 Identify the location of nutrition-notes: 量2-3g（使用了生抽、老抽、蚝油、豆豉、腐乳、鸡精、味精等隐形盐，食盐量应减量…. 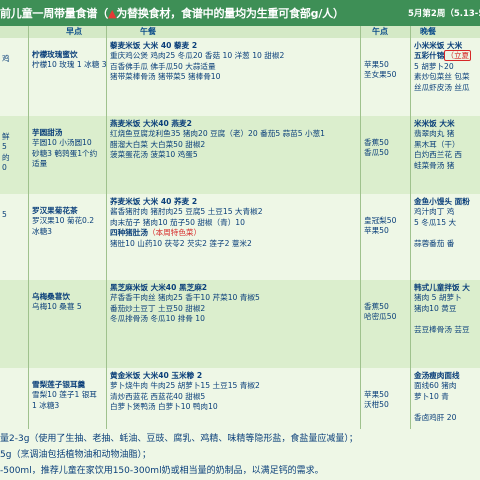
(240, 454).